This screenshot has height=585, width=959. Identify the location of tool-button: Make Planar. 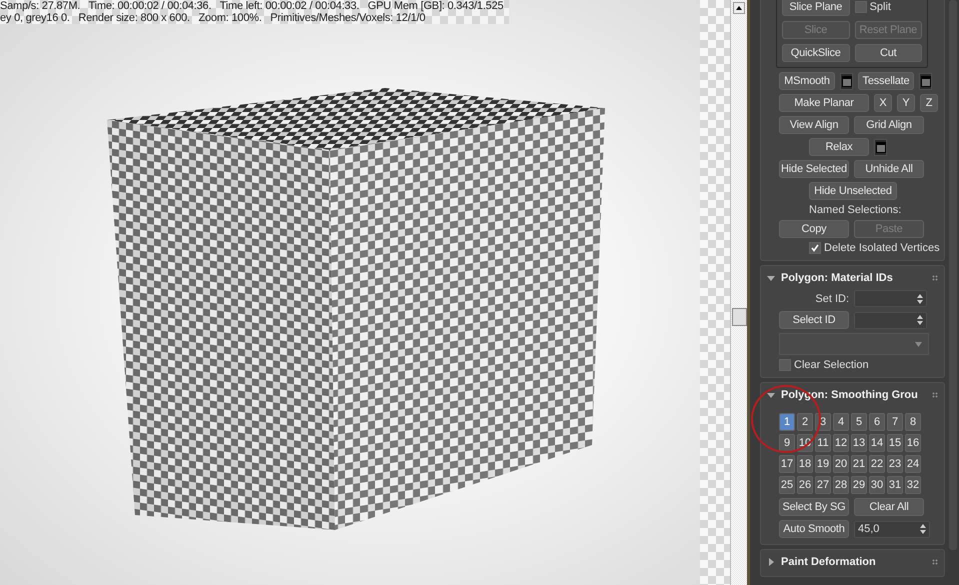
(824, 103).